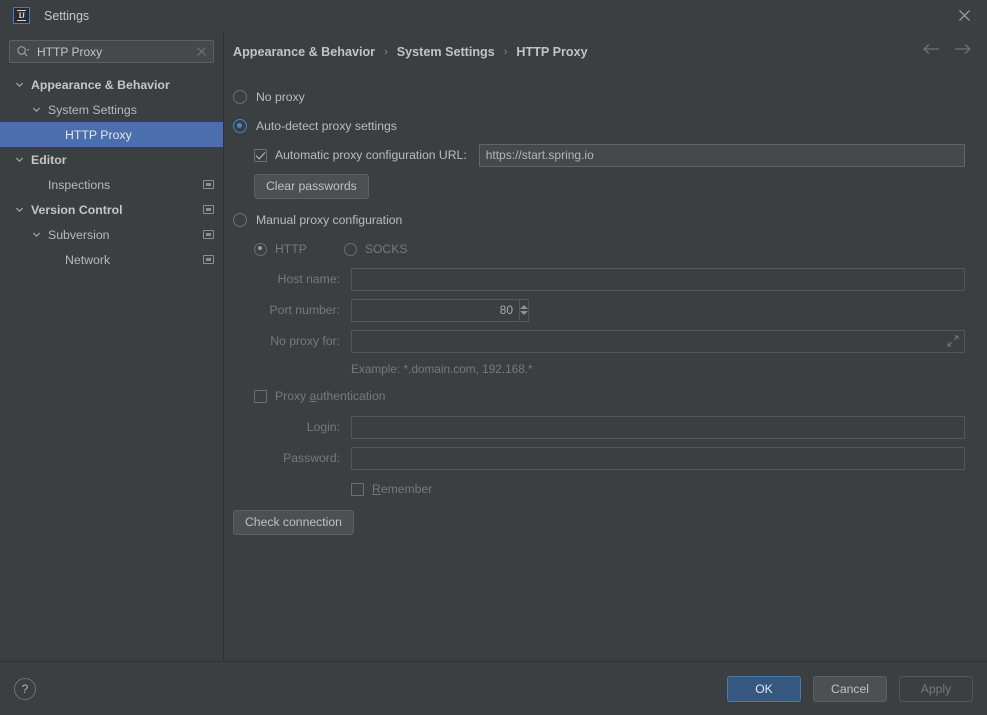 Image resolution: width=987 pixels, height=715 pixels. I want to click on remember-checkbox, so click(357, 489).